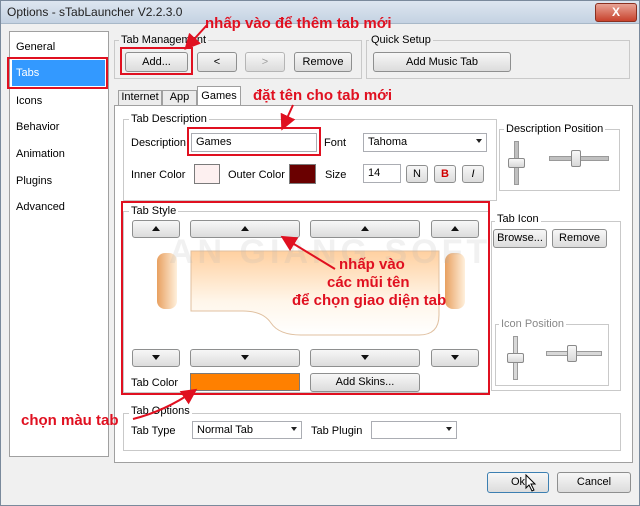 This screenshot has width=640, height=506. I want to click on tab-options-label: Tab Options, so click(160, 411).